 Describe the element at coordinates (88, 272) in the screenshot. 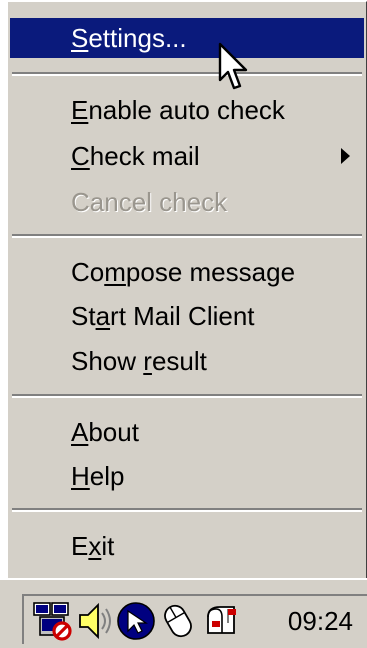

I see `menu-item-compose-message-label-pre: Co` at that location.